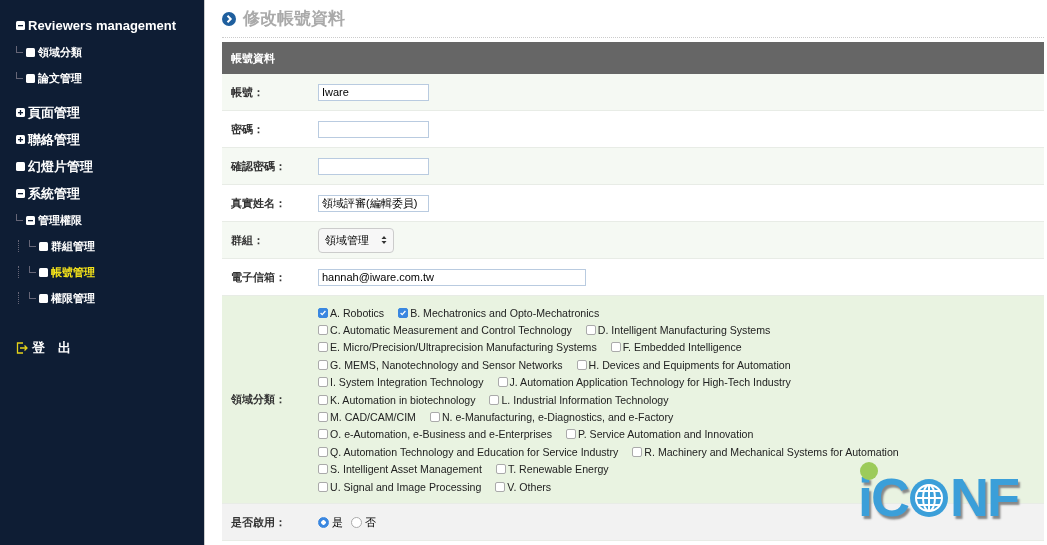 Image resolution: width=1047 pixels, height=545 pixels. I want to click on radio-label: 是, so click(337, 522).